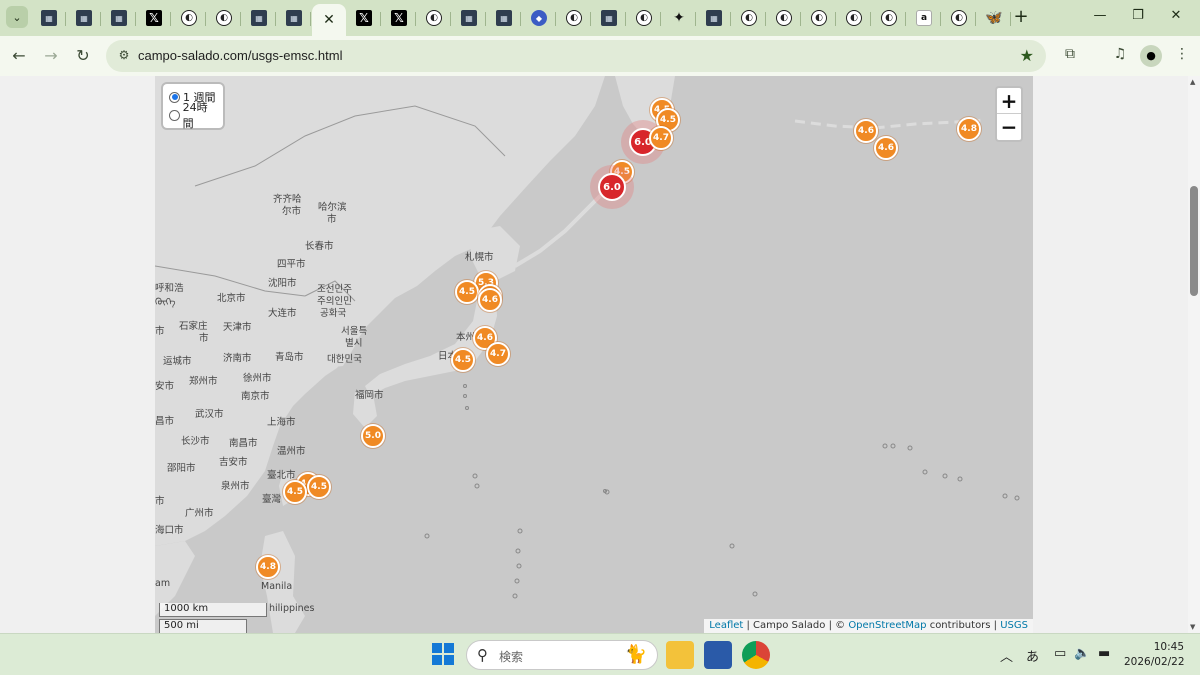  What do you see at coordinates (1194, 241) in the screenshot?
I see `scroll-thumb` at bounding box center [1194, 241].